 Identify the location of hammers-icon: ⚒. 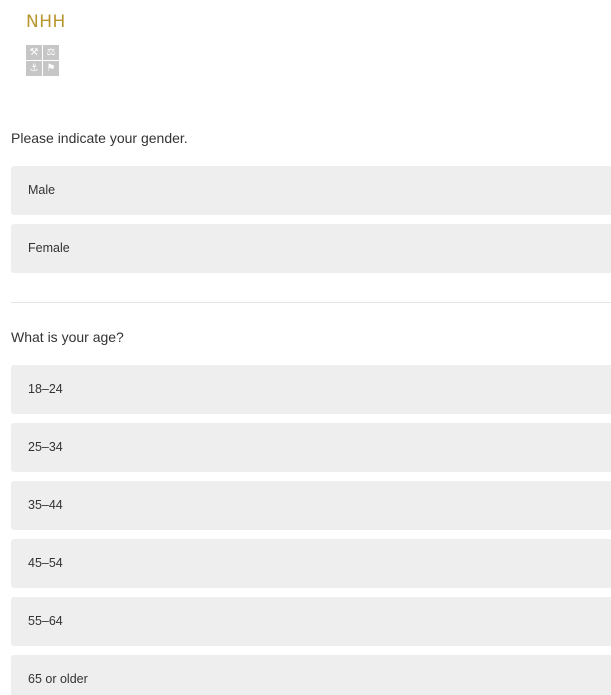
(34, 52).